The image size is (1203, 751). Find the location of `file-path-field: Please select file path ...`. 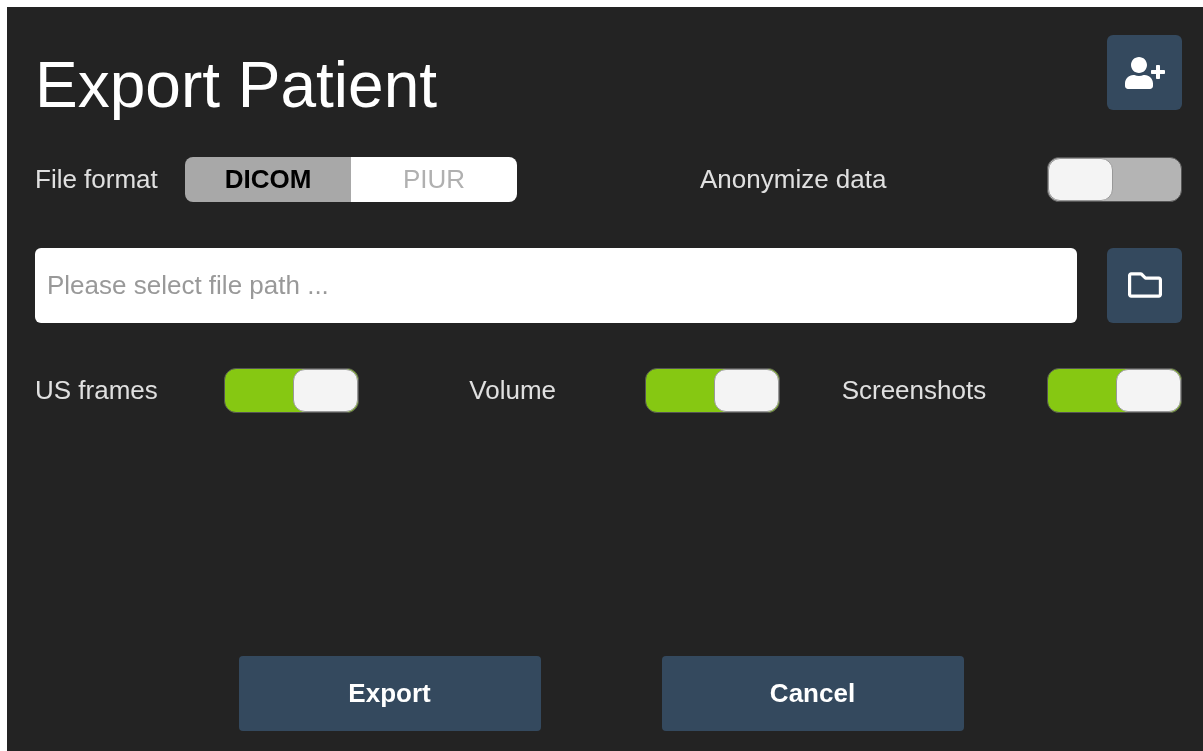

file-path-field: Please select file path ... is located at coordinates (556, 285).